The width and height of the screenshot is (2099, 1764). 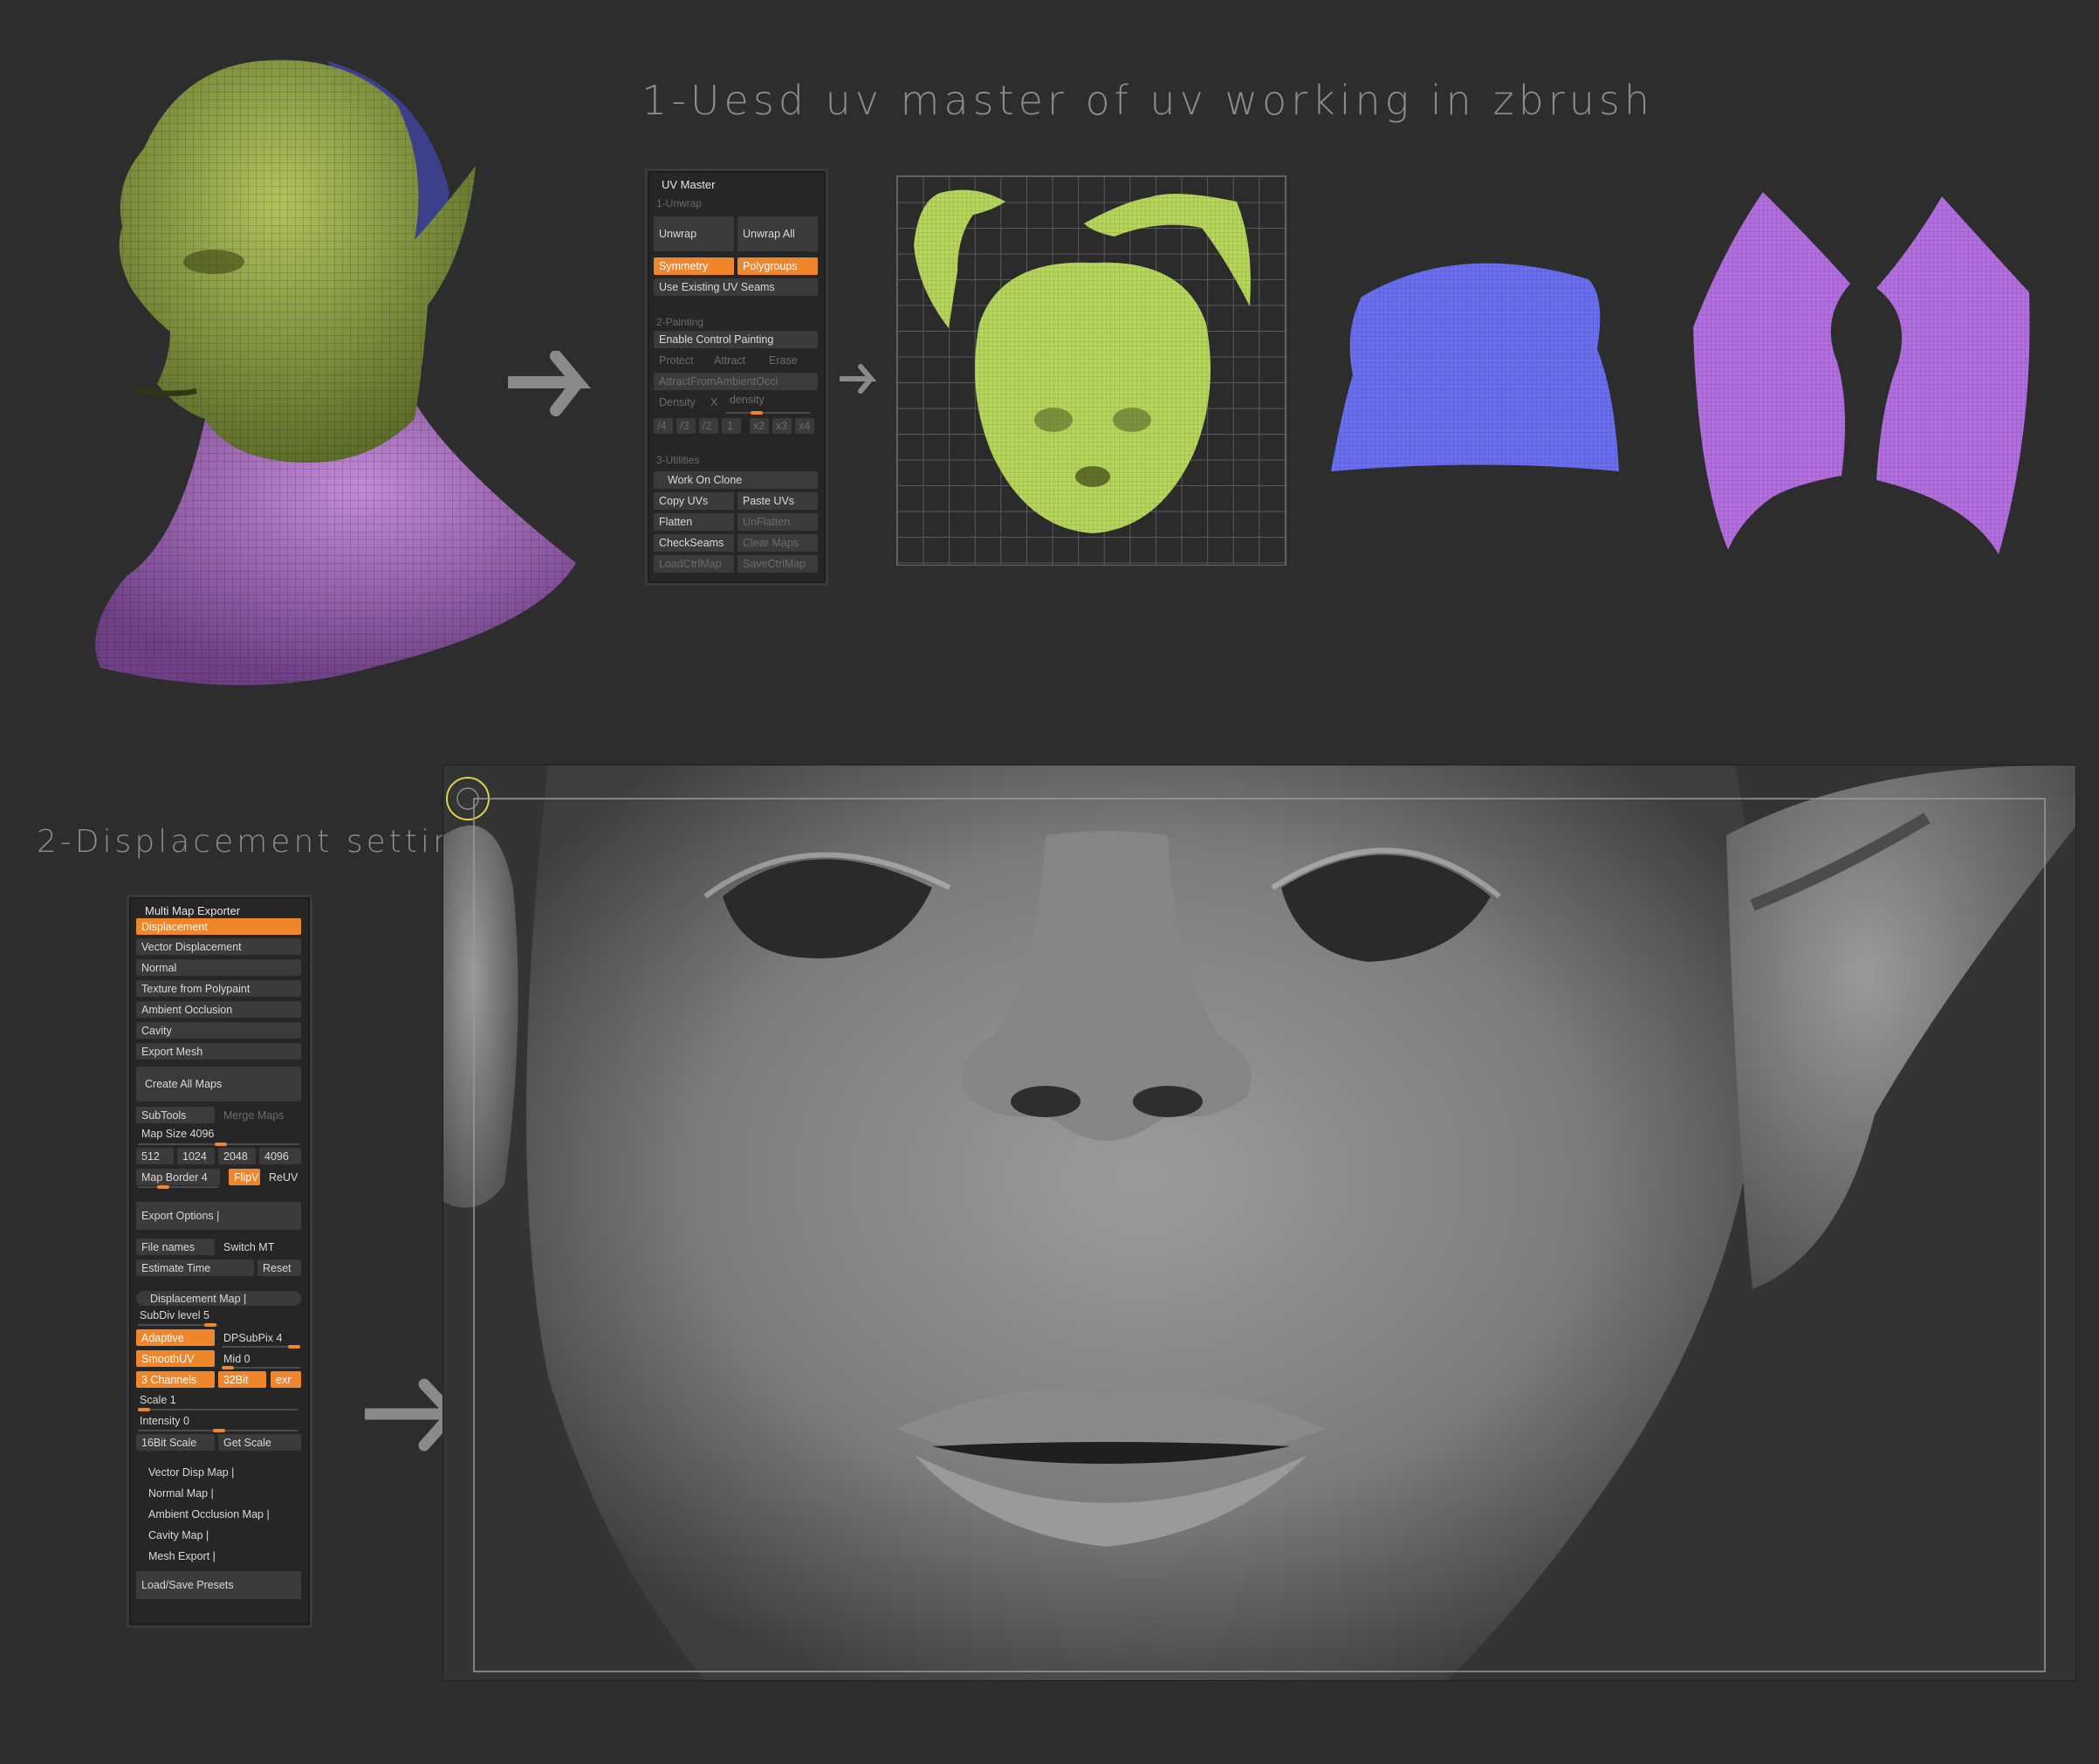 I want to click on map-border-slider: Map Border 4, so click(x=178, y=1177).